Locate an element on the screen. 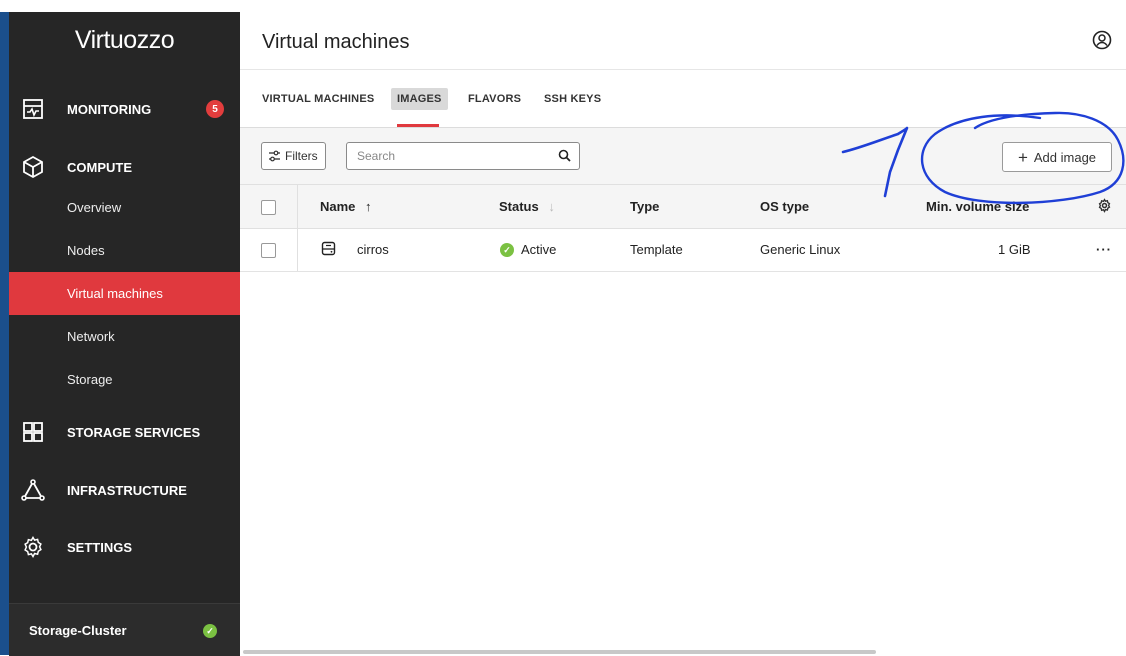  page-header: Virtual machines is located at coordinates (683, 41).